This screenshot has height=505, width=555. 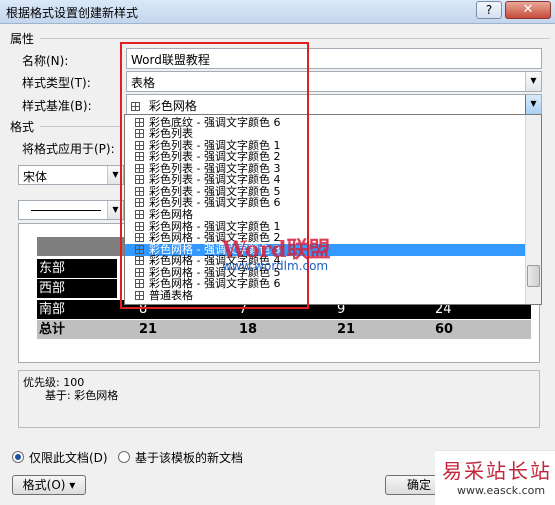 I want to click on help-button: ?, so click(x=489, y=10).